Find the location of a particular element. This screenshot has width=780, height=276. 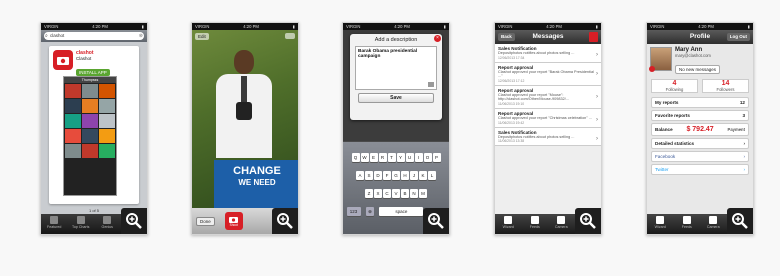

key-i: I is located at coordinates (418, 157).